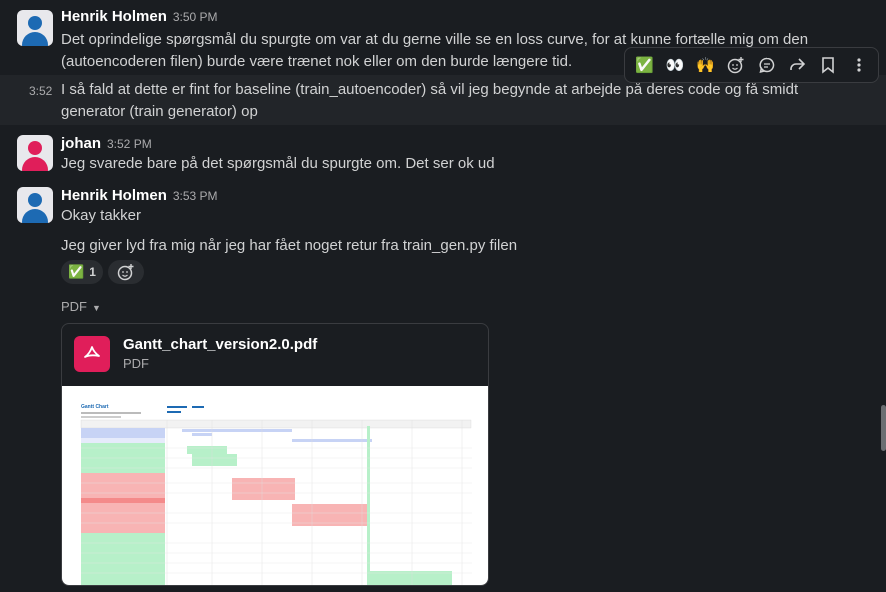 This screenshot has width=886, height=592. I want to click on share-icon, so click(797, 65).